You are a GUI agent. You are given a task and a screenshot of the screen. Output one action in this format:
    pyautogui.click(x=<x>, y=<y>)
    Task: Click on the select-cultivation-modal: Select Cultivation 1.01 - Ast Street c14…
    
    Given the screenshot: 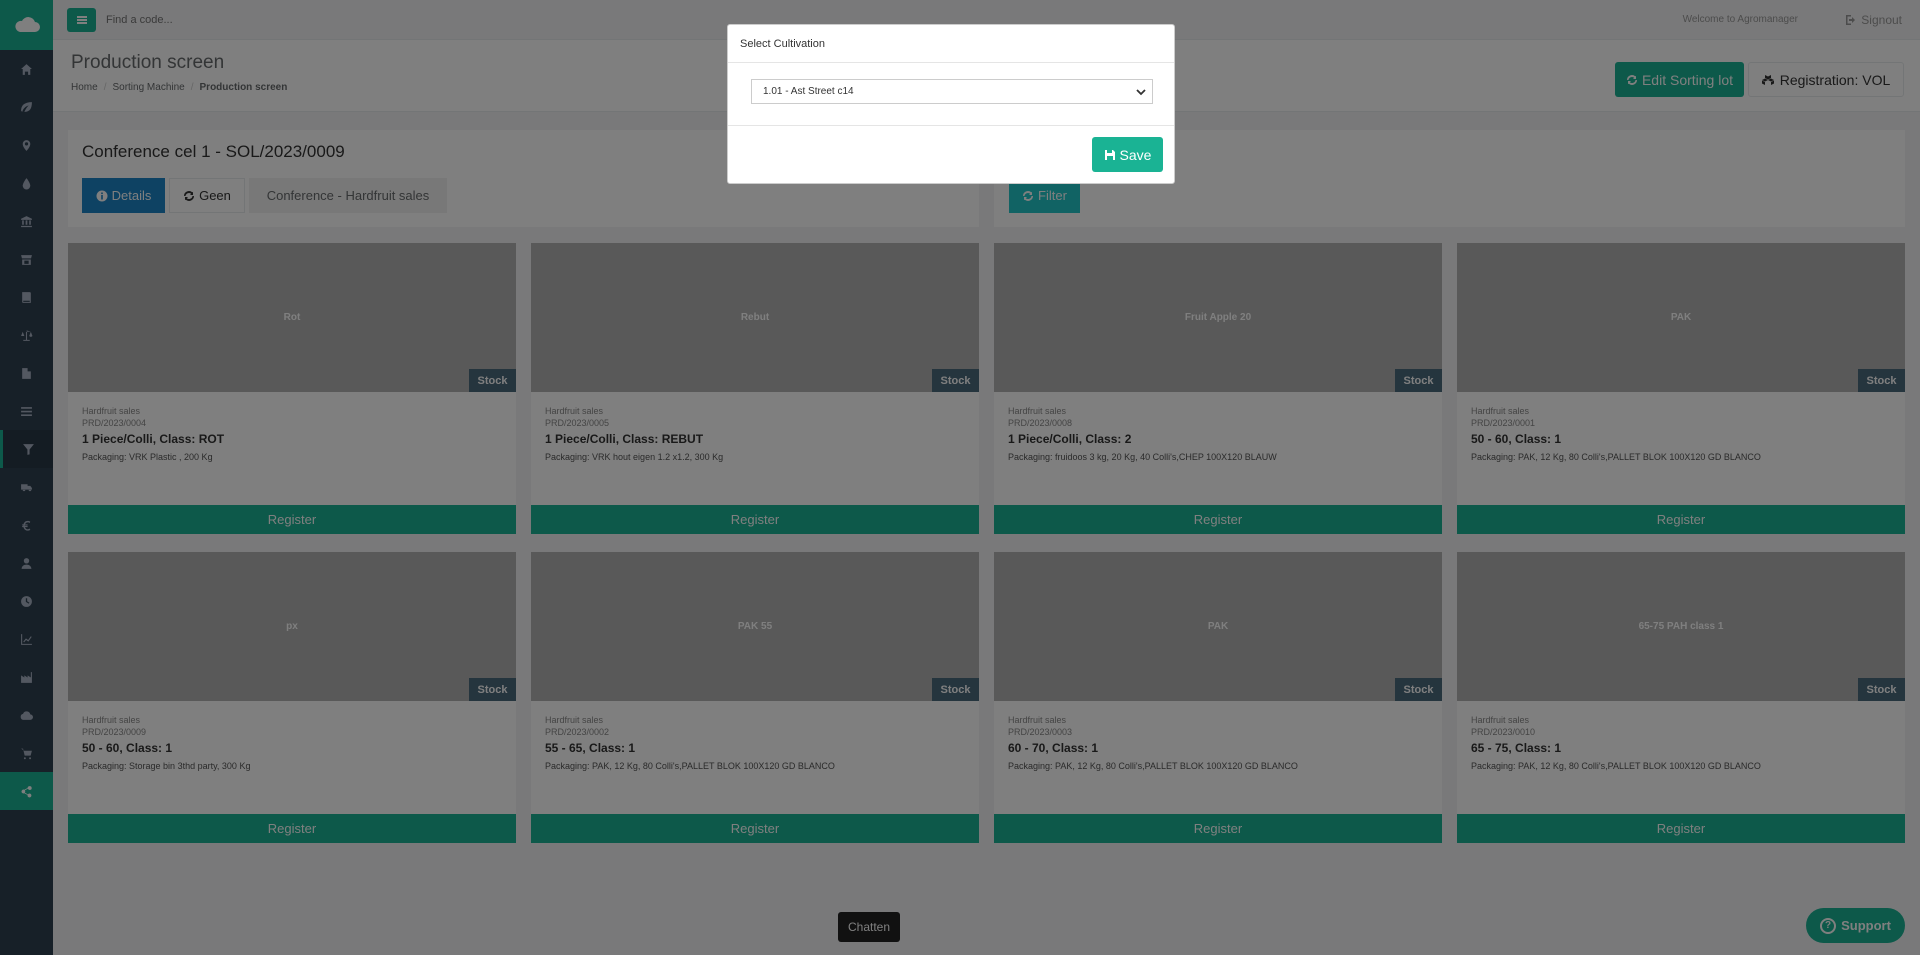 What is the action you would take?
    pyautogui.click(x=951, y=104)
    